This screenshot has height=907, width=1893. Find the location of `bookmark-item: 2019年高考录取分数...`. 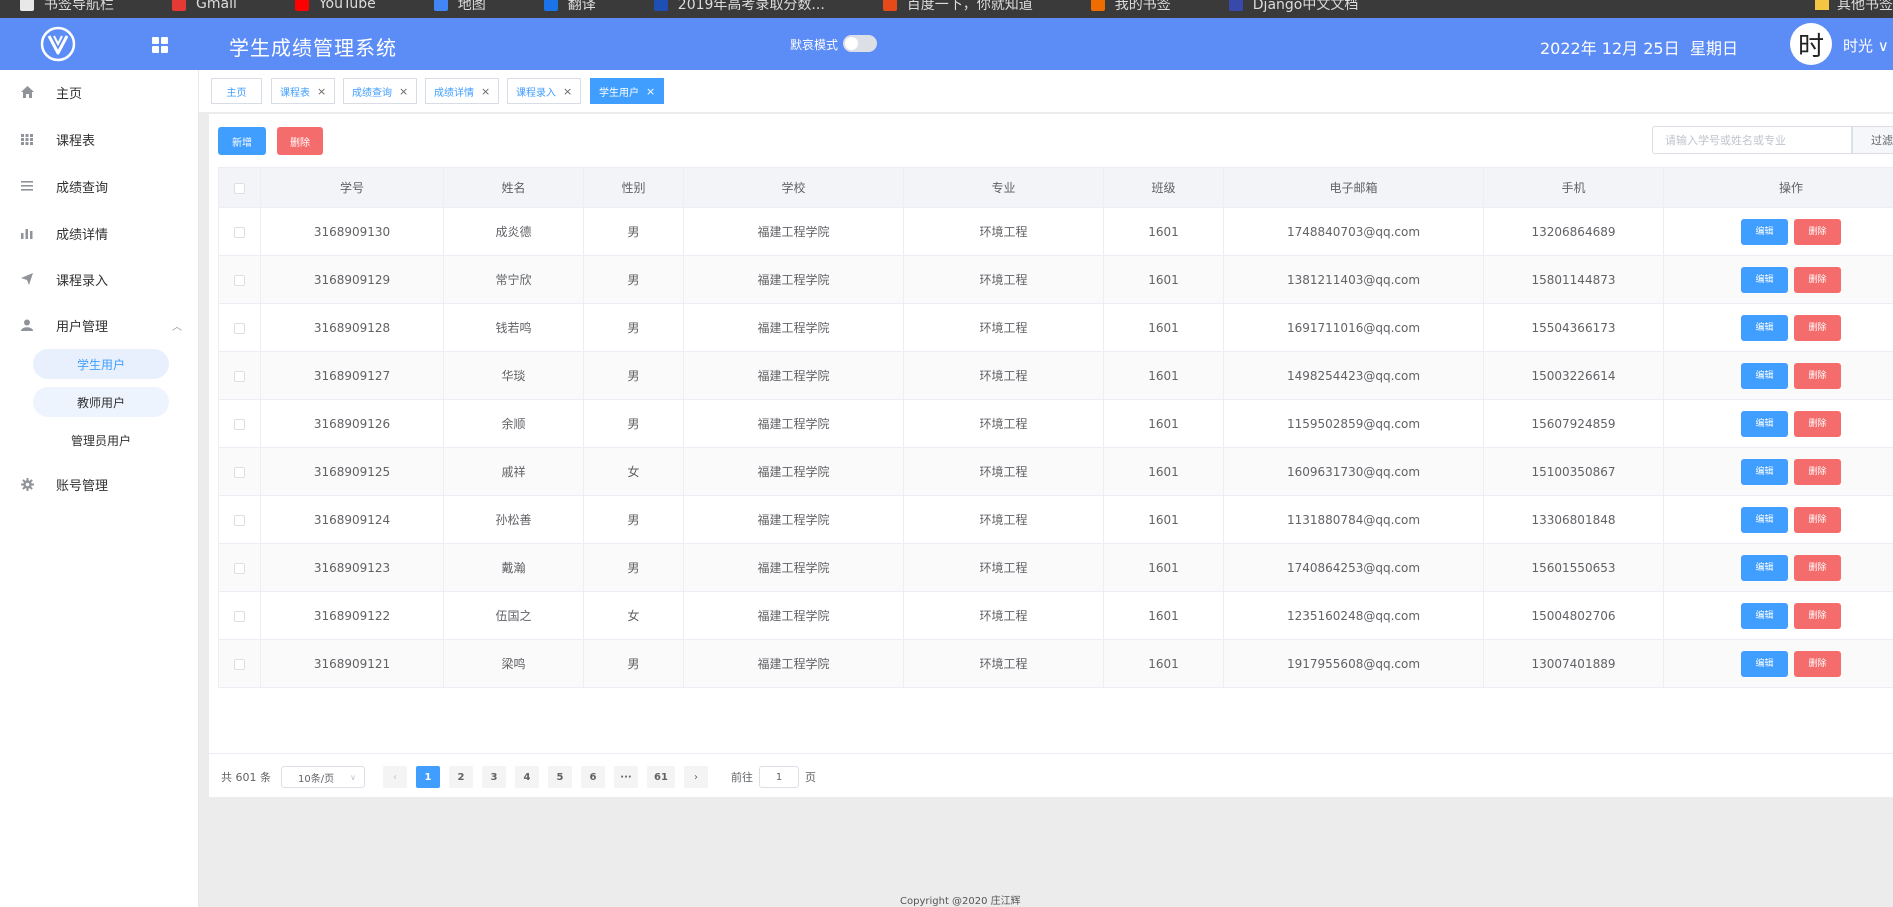

bookmark-item: 2019年高考录取分数... is located at coordinates (739, 7).